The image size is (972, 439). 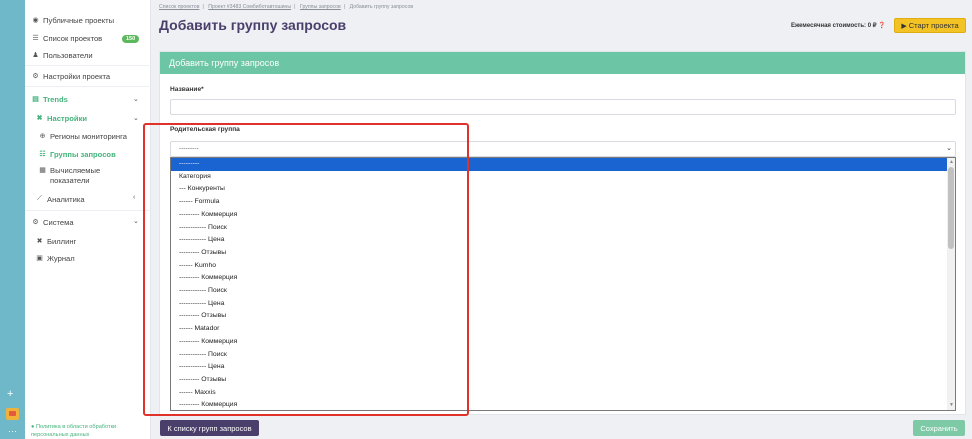 I want to click on list-icon: ☰, so click(x=35, y=38).